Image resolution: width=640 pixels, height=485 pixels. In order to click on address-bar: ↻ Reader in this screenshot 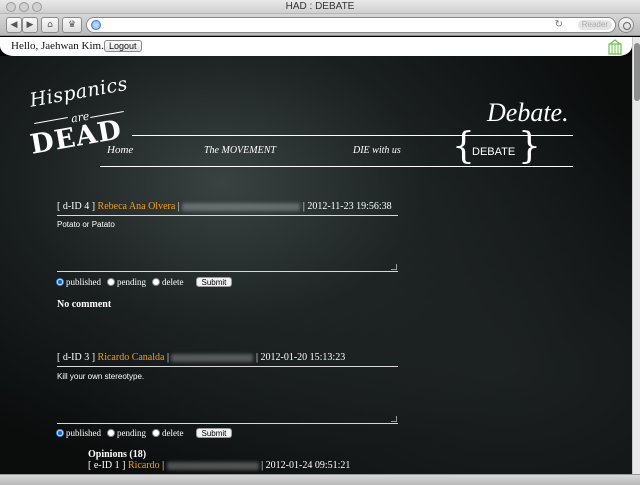, I will do `click(351, 25)`.